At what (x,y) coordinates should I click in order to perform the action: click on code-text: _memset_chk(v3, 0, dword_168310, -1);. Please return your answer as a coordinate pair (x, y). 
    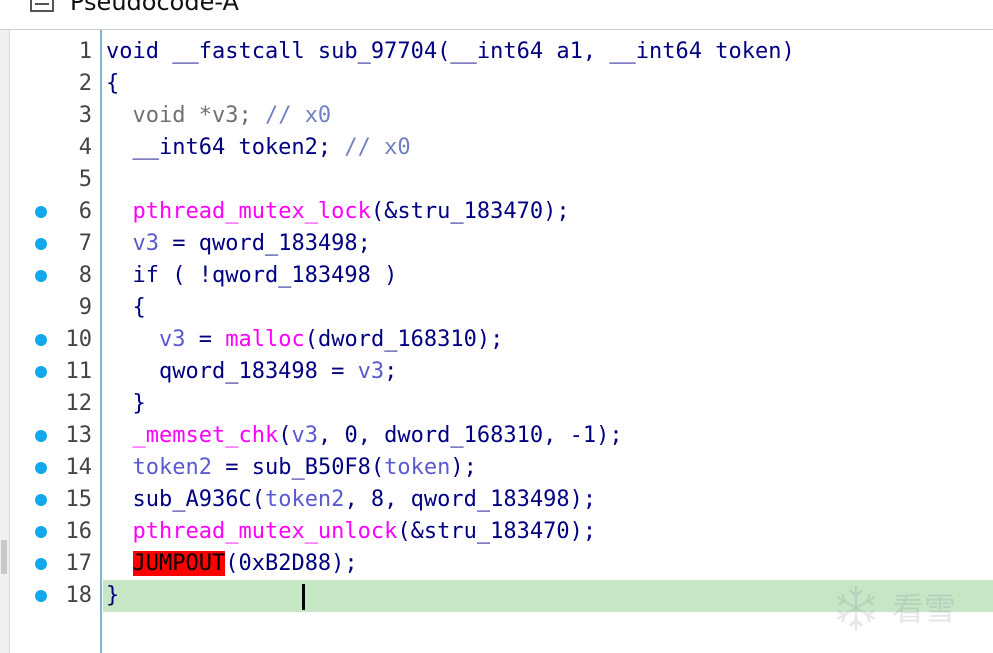
    Looking at the image, I should click on (364, 436).